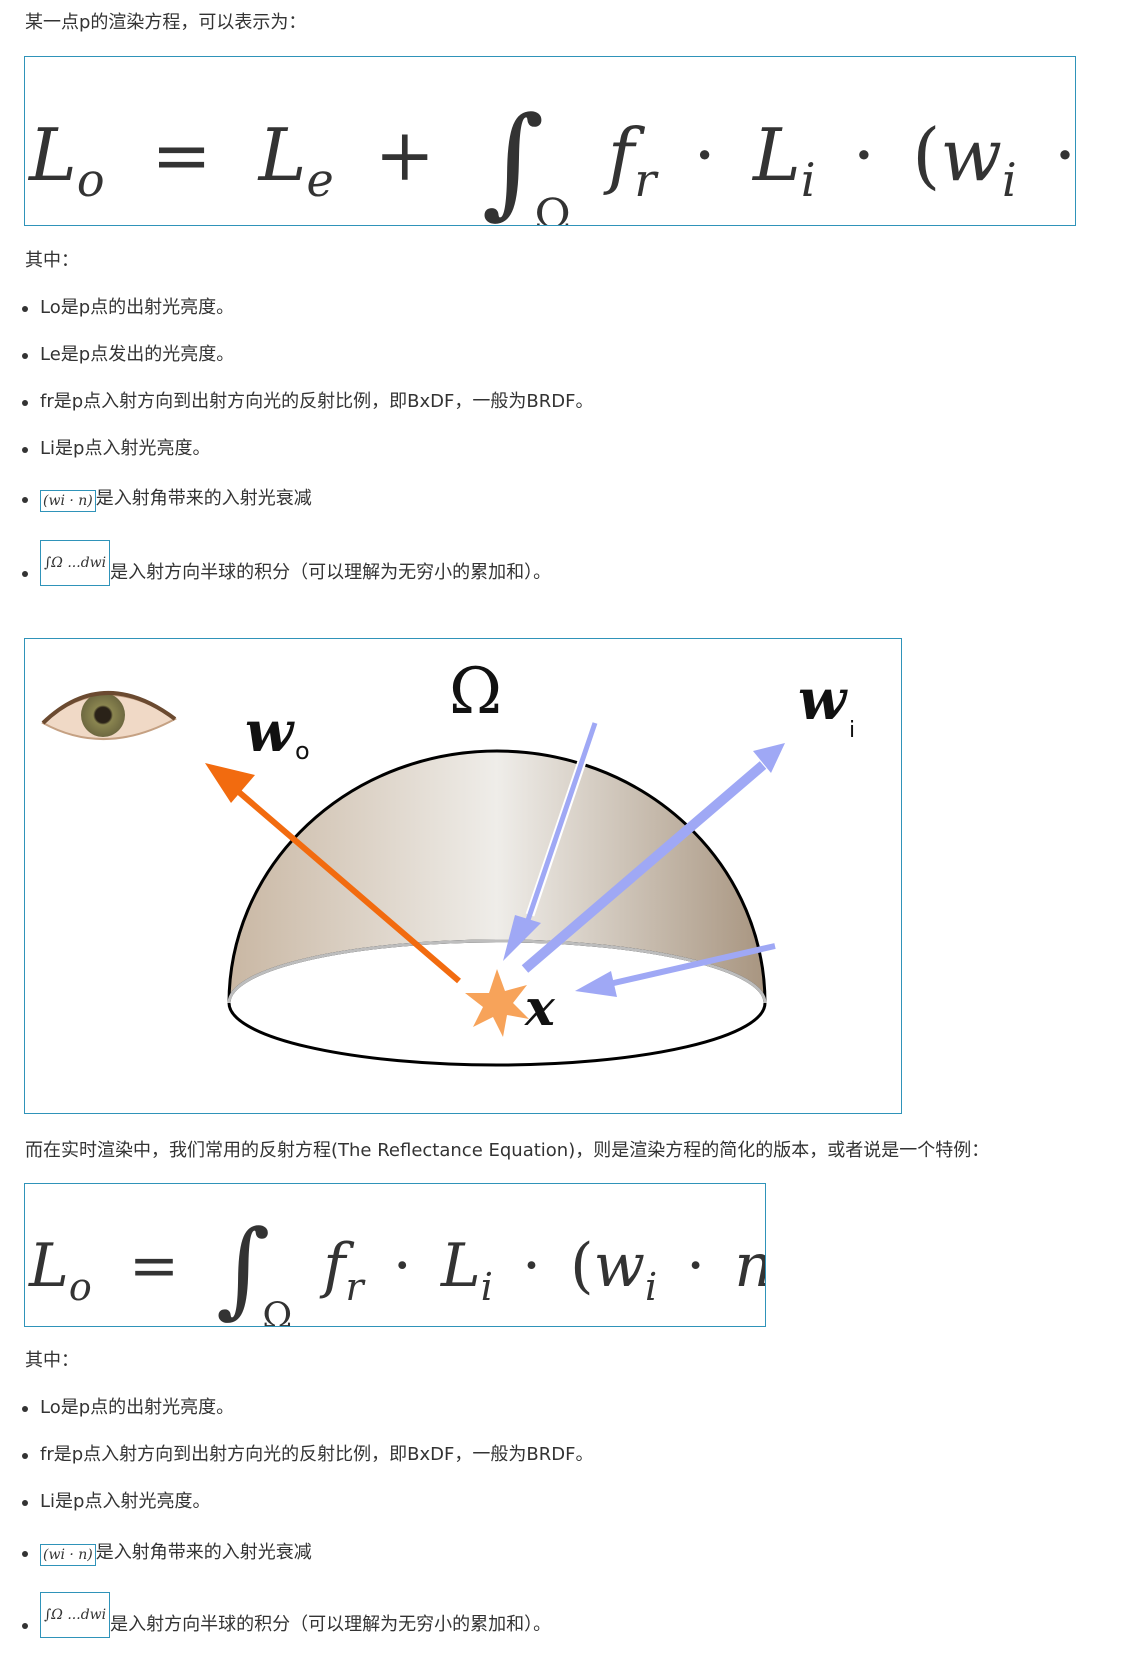 The image size is (1121, 1663). What do you see at coordinates (582, 1266) in the screenshot?
I see `eq2-paren-open: (` at bounding box center [582, 1266].